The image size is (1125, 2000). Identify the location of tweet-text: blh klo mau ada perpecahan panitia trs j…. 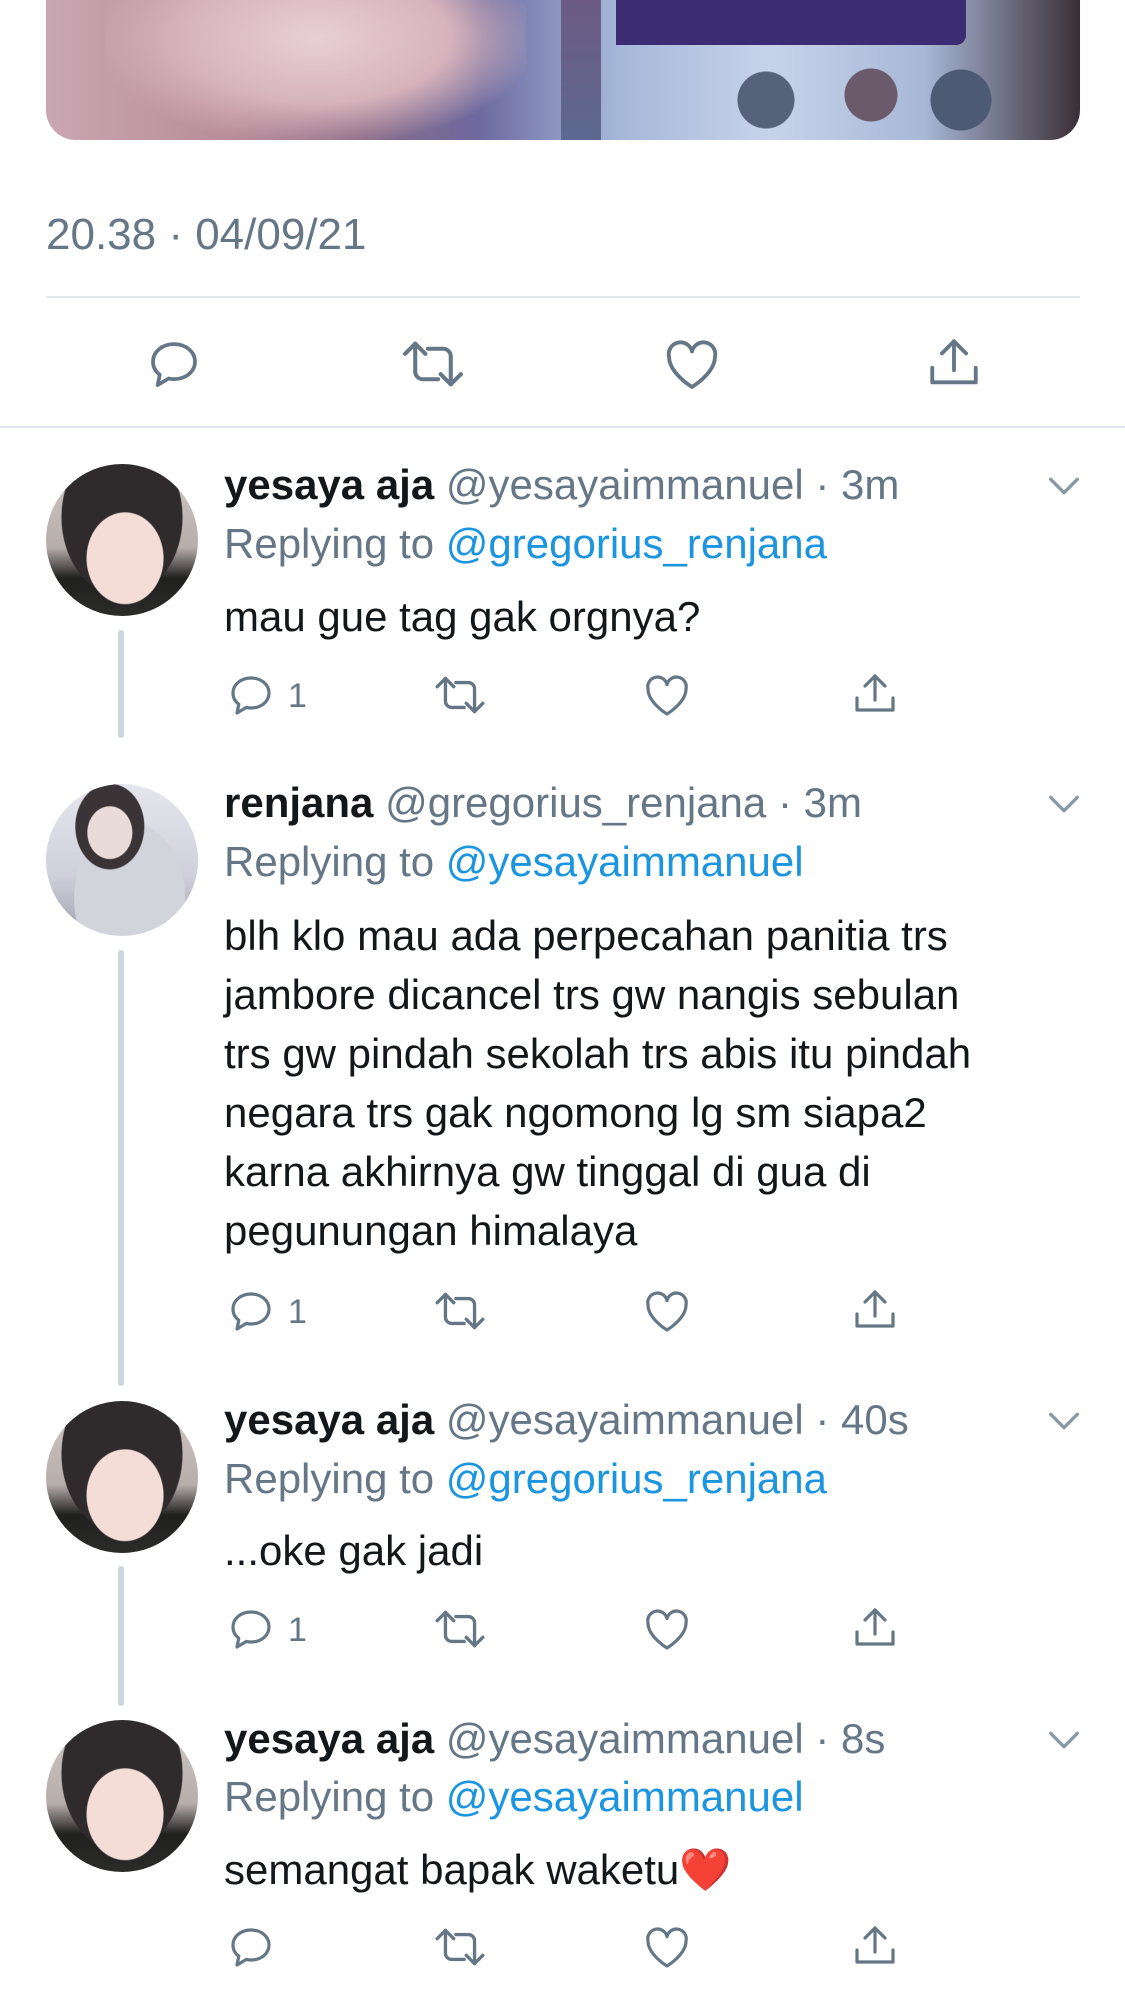
(654, 1083).